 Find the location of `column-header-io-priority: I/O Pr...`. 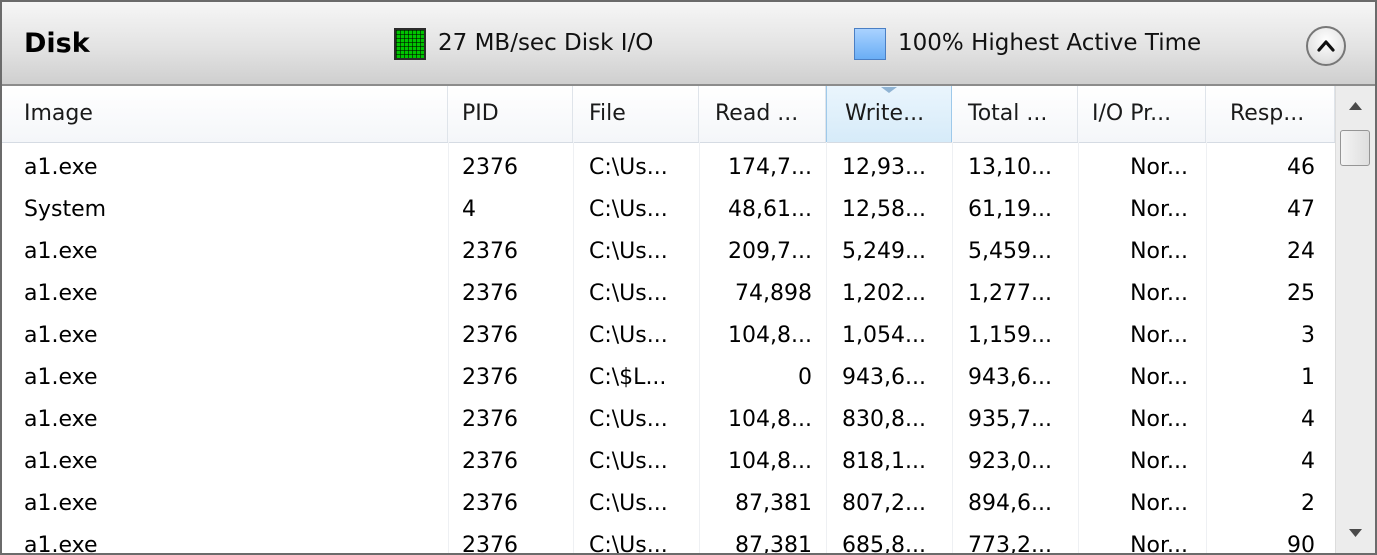

column-header-io-priority: I/O Pr... is located at coordinates (1142, 114).